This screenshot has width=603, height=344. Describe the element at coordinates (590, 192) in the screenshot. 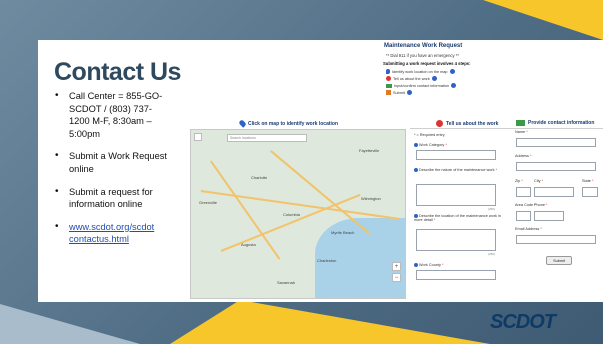

I see `state-select` at that location.